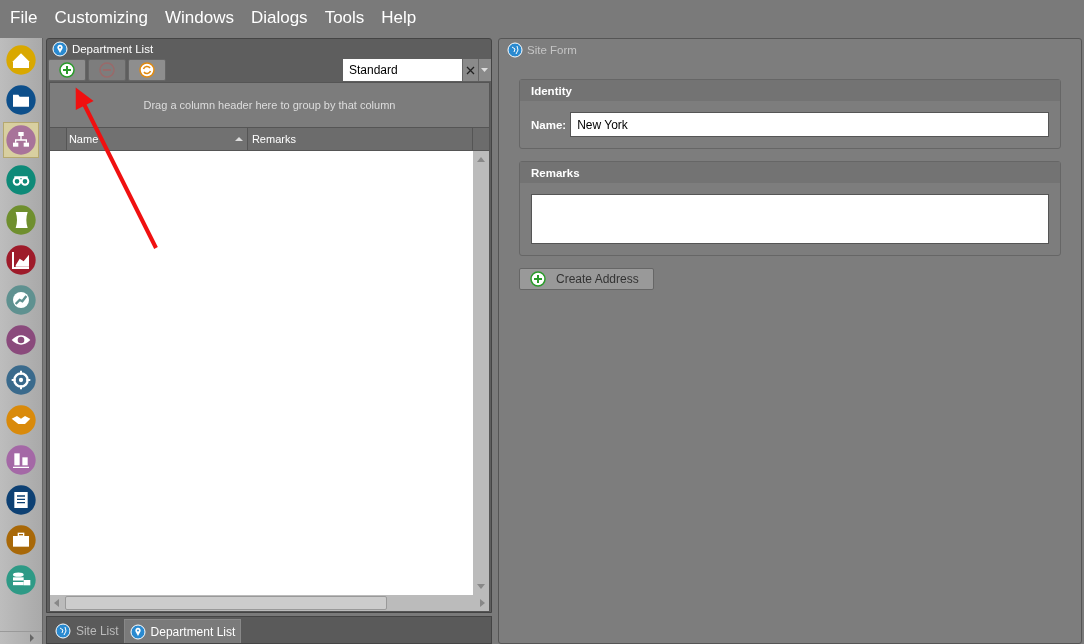 The width and height of the screenshot is (1084, 644). Describe the element at coordinates (344, 18) in the screenshot. I see `menu-item: Tools` at that location.